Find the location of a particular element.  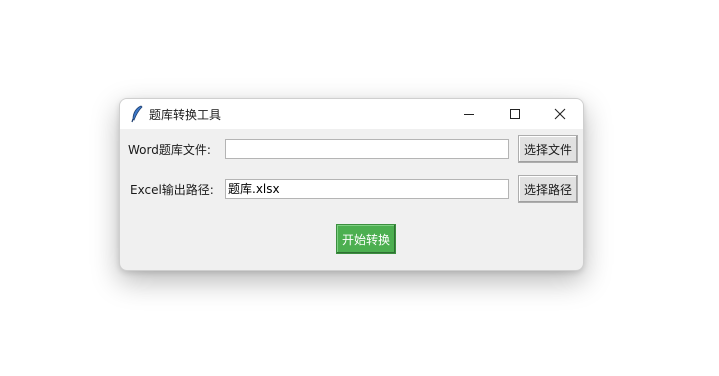

minimize-button is located at coordinates (469, 114).